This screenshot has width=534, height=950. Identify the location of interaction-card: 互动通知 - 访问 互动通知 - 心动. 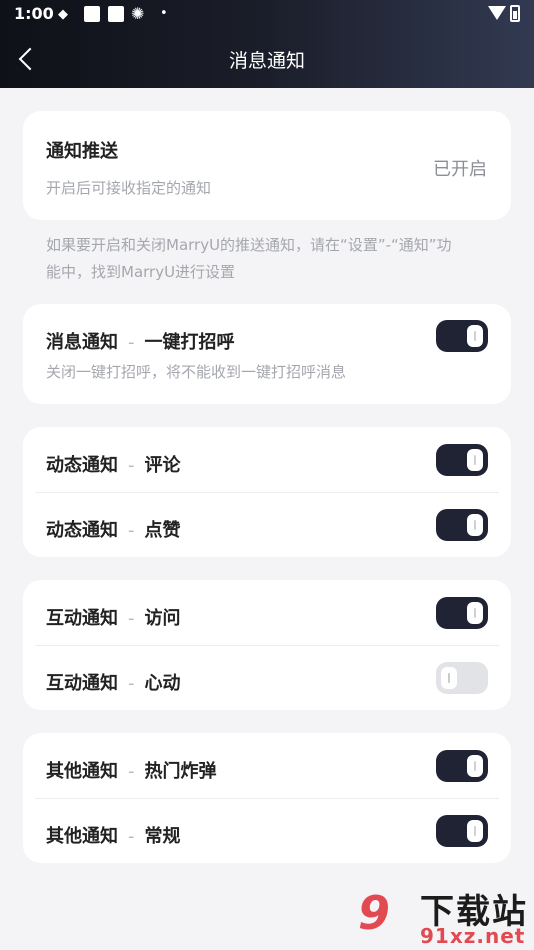
(267, 645).